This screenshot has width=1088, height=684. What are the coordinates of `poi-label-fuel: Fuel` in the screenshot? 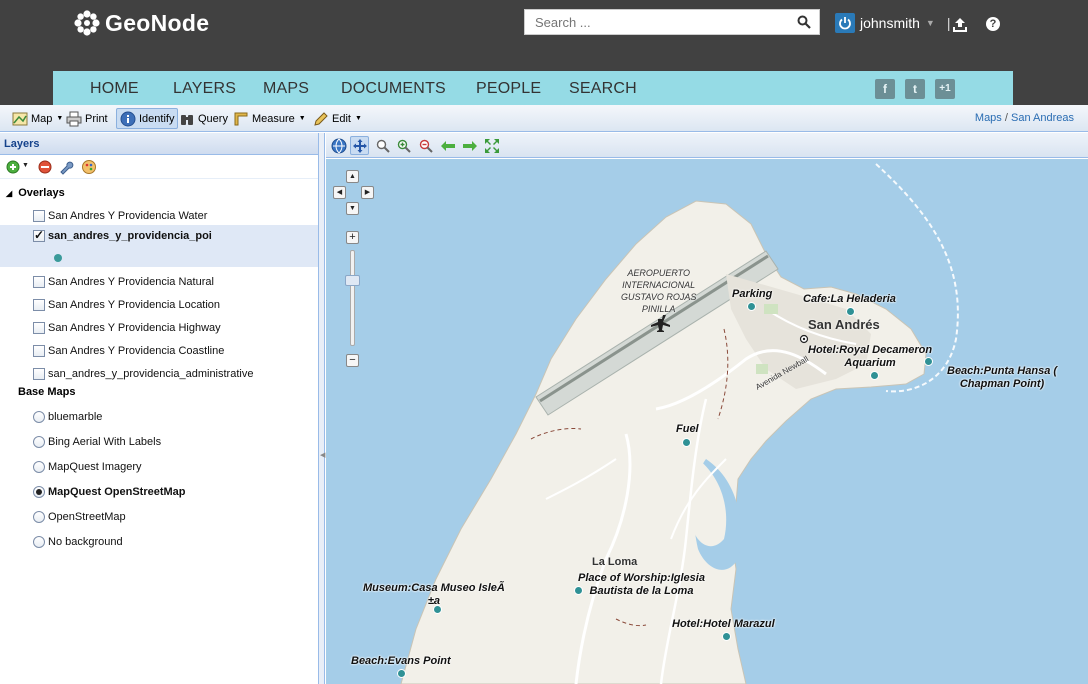 It's located at (687, 429).